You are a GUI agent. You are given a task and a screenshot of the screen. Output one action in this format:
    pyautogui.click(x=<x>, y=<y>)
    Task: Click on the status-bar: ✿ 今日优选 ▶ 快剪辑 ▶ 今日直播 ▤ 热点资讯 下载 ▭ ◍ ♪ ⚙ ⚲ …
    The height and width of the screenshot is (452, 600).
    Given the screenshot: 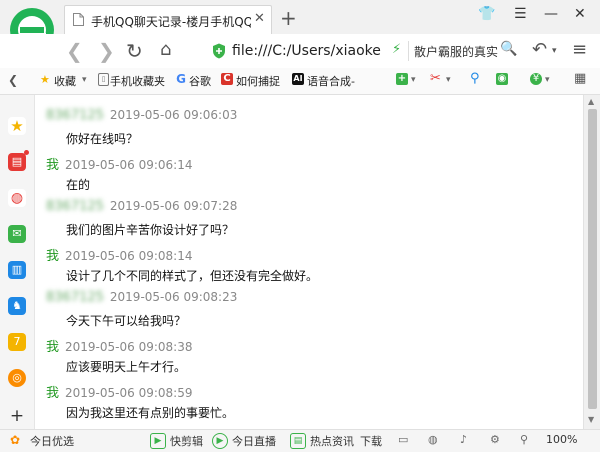 What is the action you would take?
    pyautogui.click(x=300, y=440)
    